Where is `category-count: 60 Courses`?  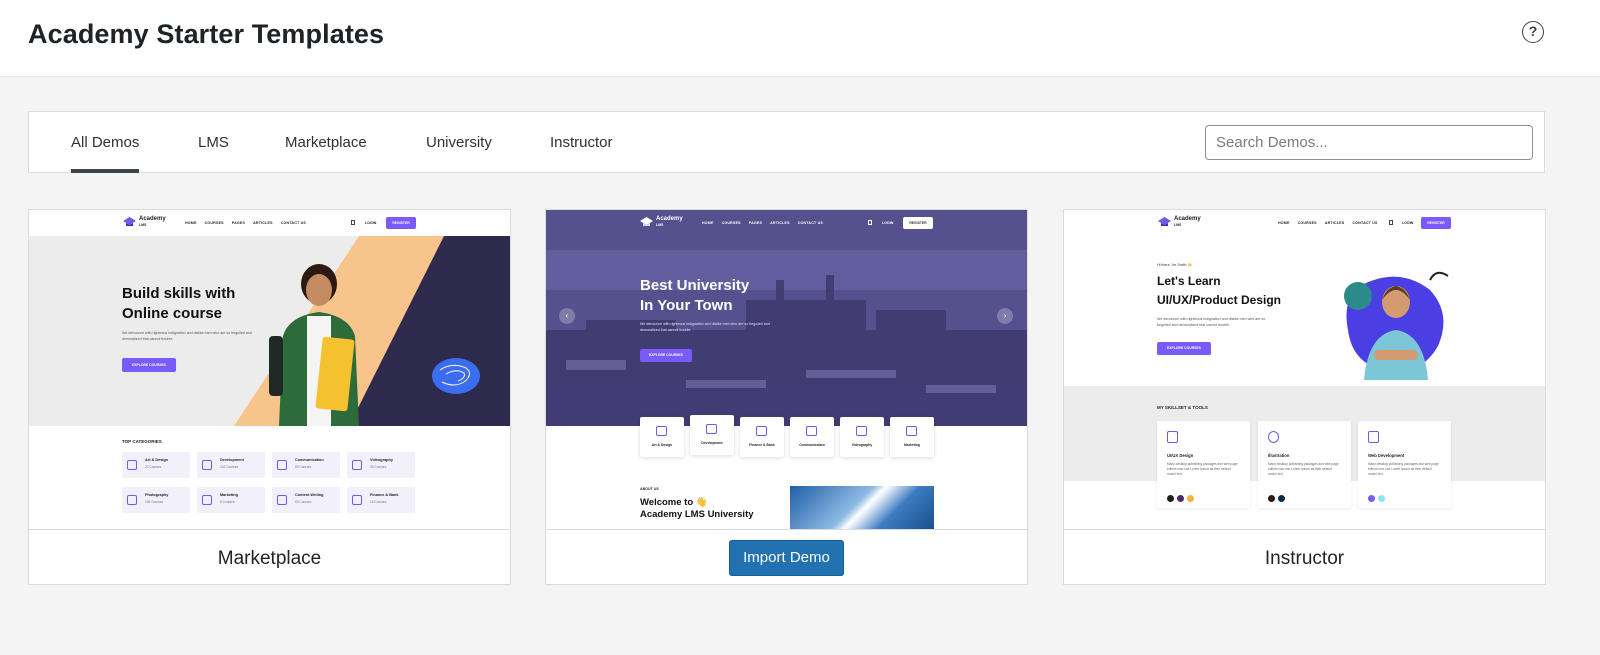 category-count: 60 Courses is located at coordinates (303, 502).